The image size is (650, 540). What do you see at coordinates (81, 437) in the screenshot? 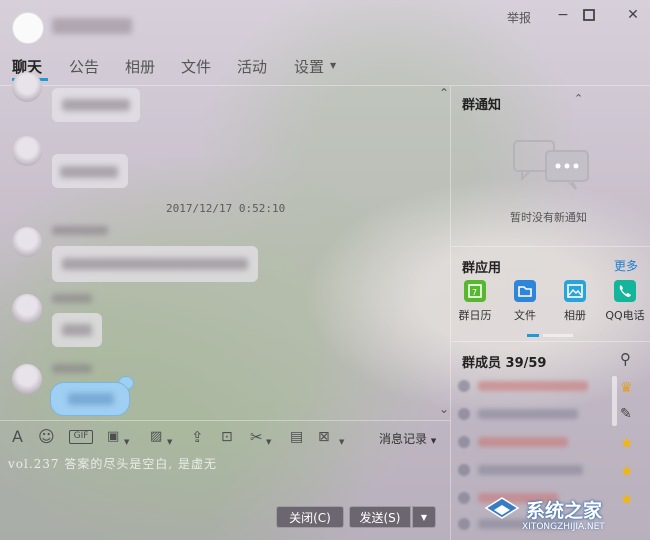
I see `gif-icon: GIF` at bounding box center [81, 437].